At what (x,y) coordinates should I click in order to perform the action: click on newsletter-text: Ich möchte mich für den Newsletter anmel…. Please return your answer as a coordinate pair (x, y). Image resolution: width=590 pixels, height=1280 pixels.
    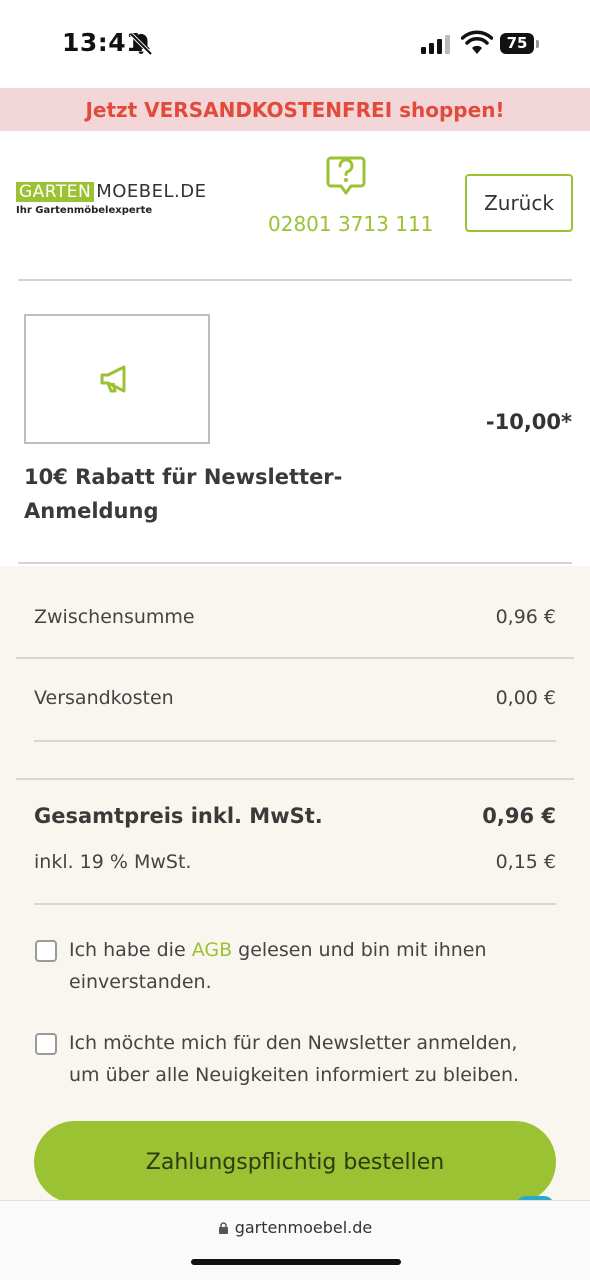
    Looking at the image, I should click on (324, 1059).